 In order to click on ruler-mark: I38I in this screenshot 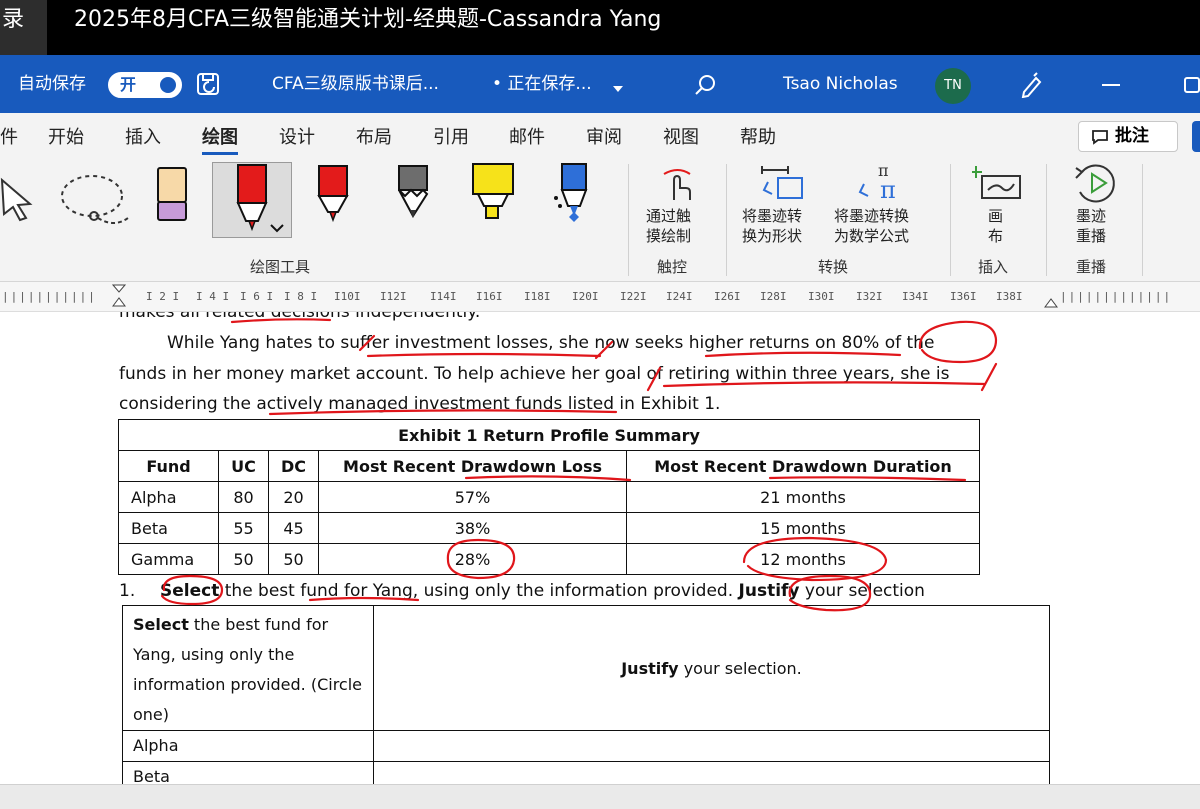, I will do `click(1009, 296)`.